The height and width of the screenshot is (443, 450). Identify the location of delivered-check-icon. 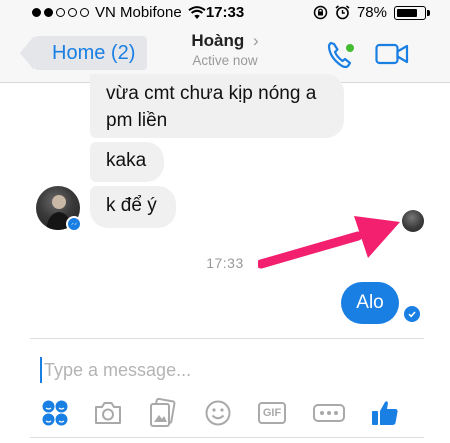
(412, 314).